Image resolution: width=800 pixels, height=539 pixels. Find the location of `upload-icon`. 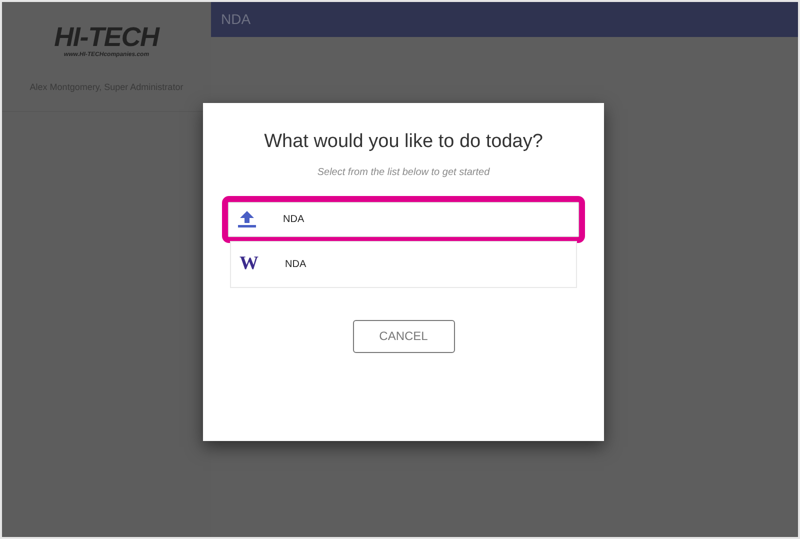

upload-icon is located at coordinates (247, 219).